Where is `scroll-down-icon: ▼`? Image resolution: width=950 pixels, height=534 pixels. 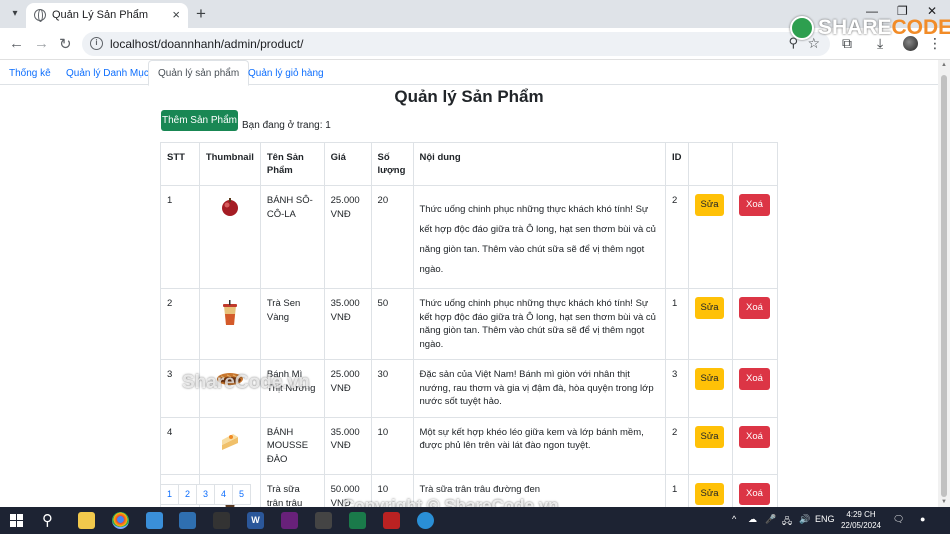 scroll-down-icon: ▼ is located at coordinates (944, 502).